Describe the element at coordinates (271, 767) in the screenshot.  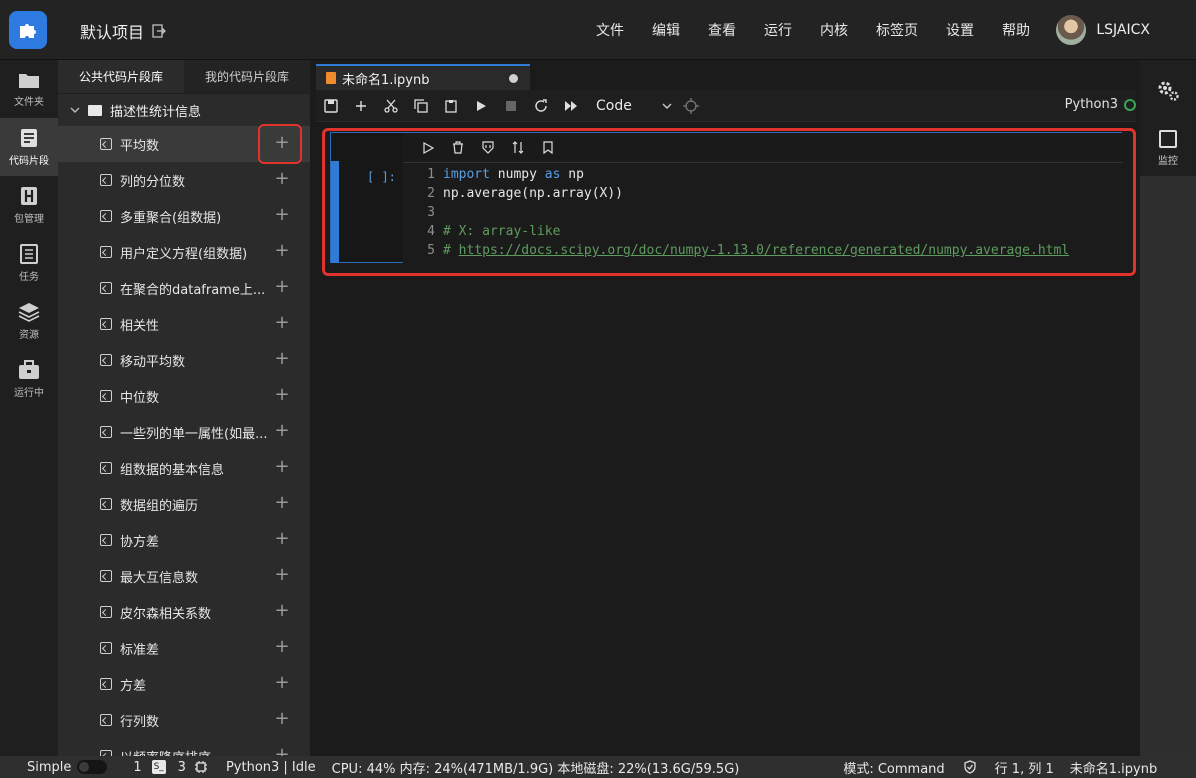
I see `kernel-status: Python3 | Idle` at that location.